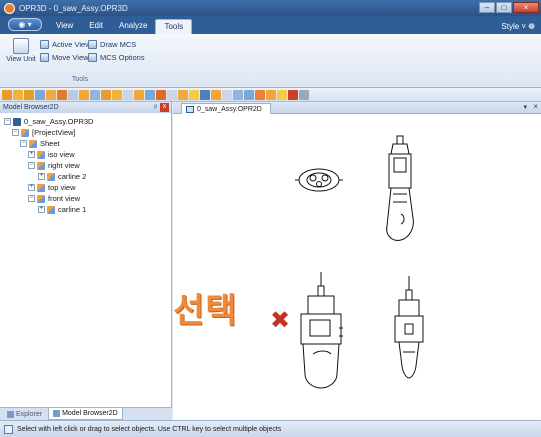  I want to click on view-unit-button: View Unit, so click(21, 50).